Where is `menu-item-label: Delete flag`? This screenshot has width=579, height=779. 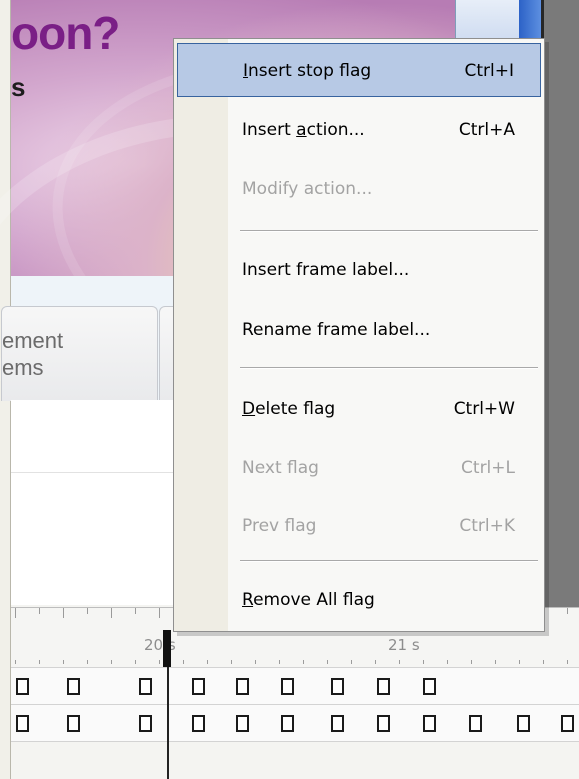
menu-item-label: Delete flag is located at coordinates (289, 409).